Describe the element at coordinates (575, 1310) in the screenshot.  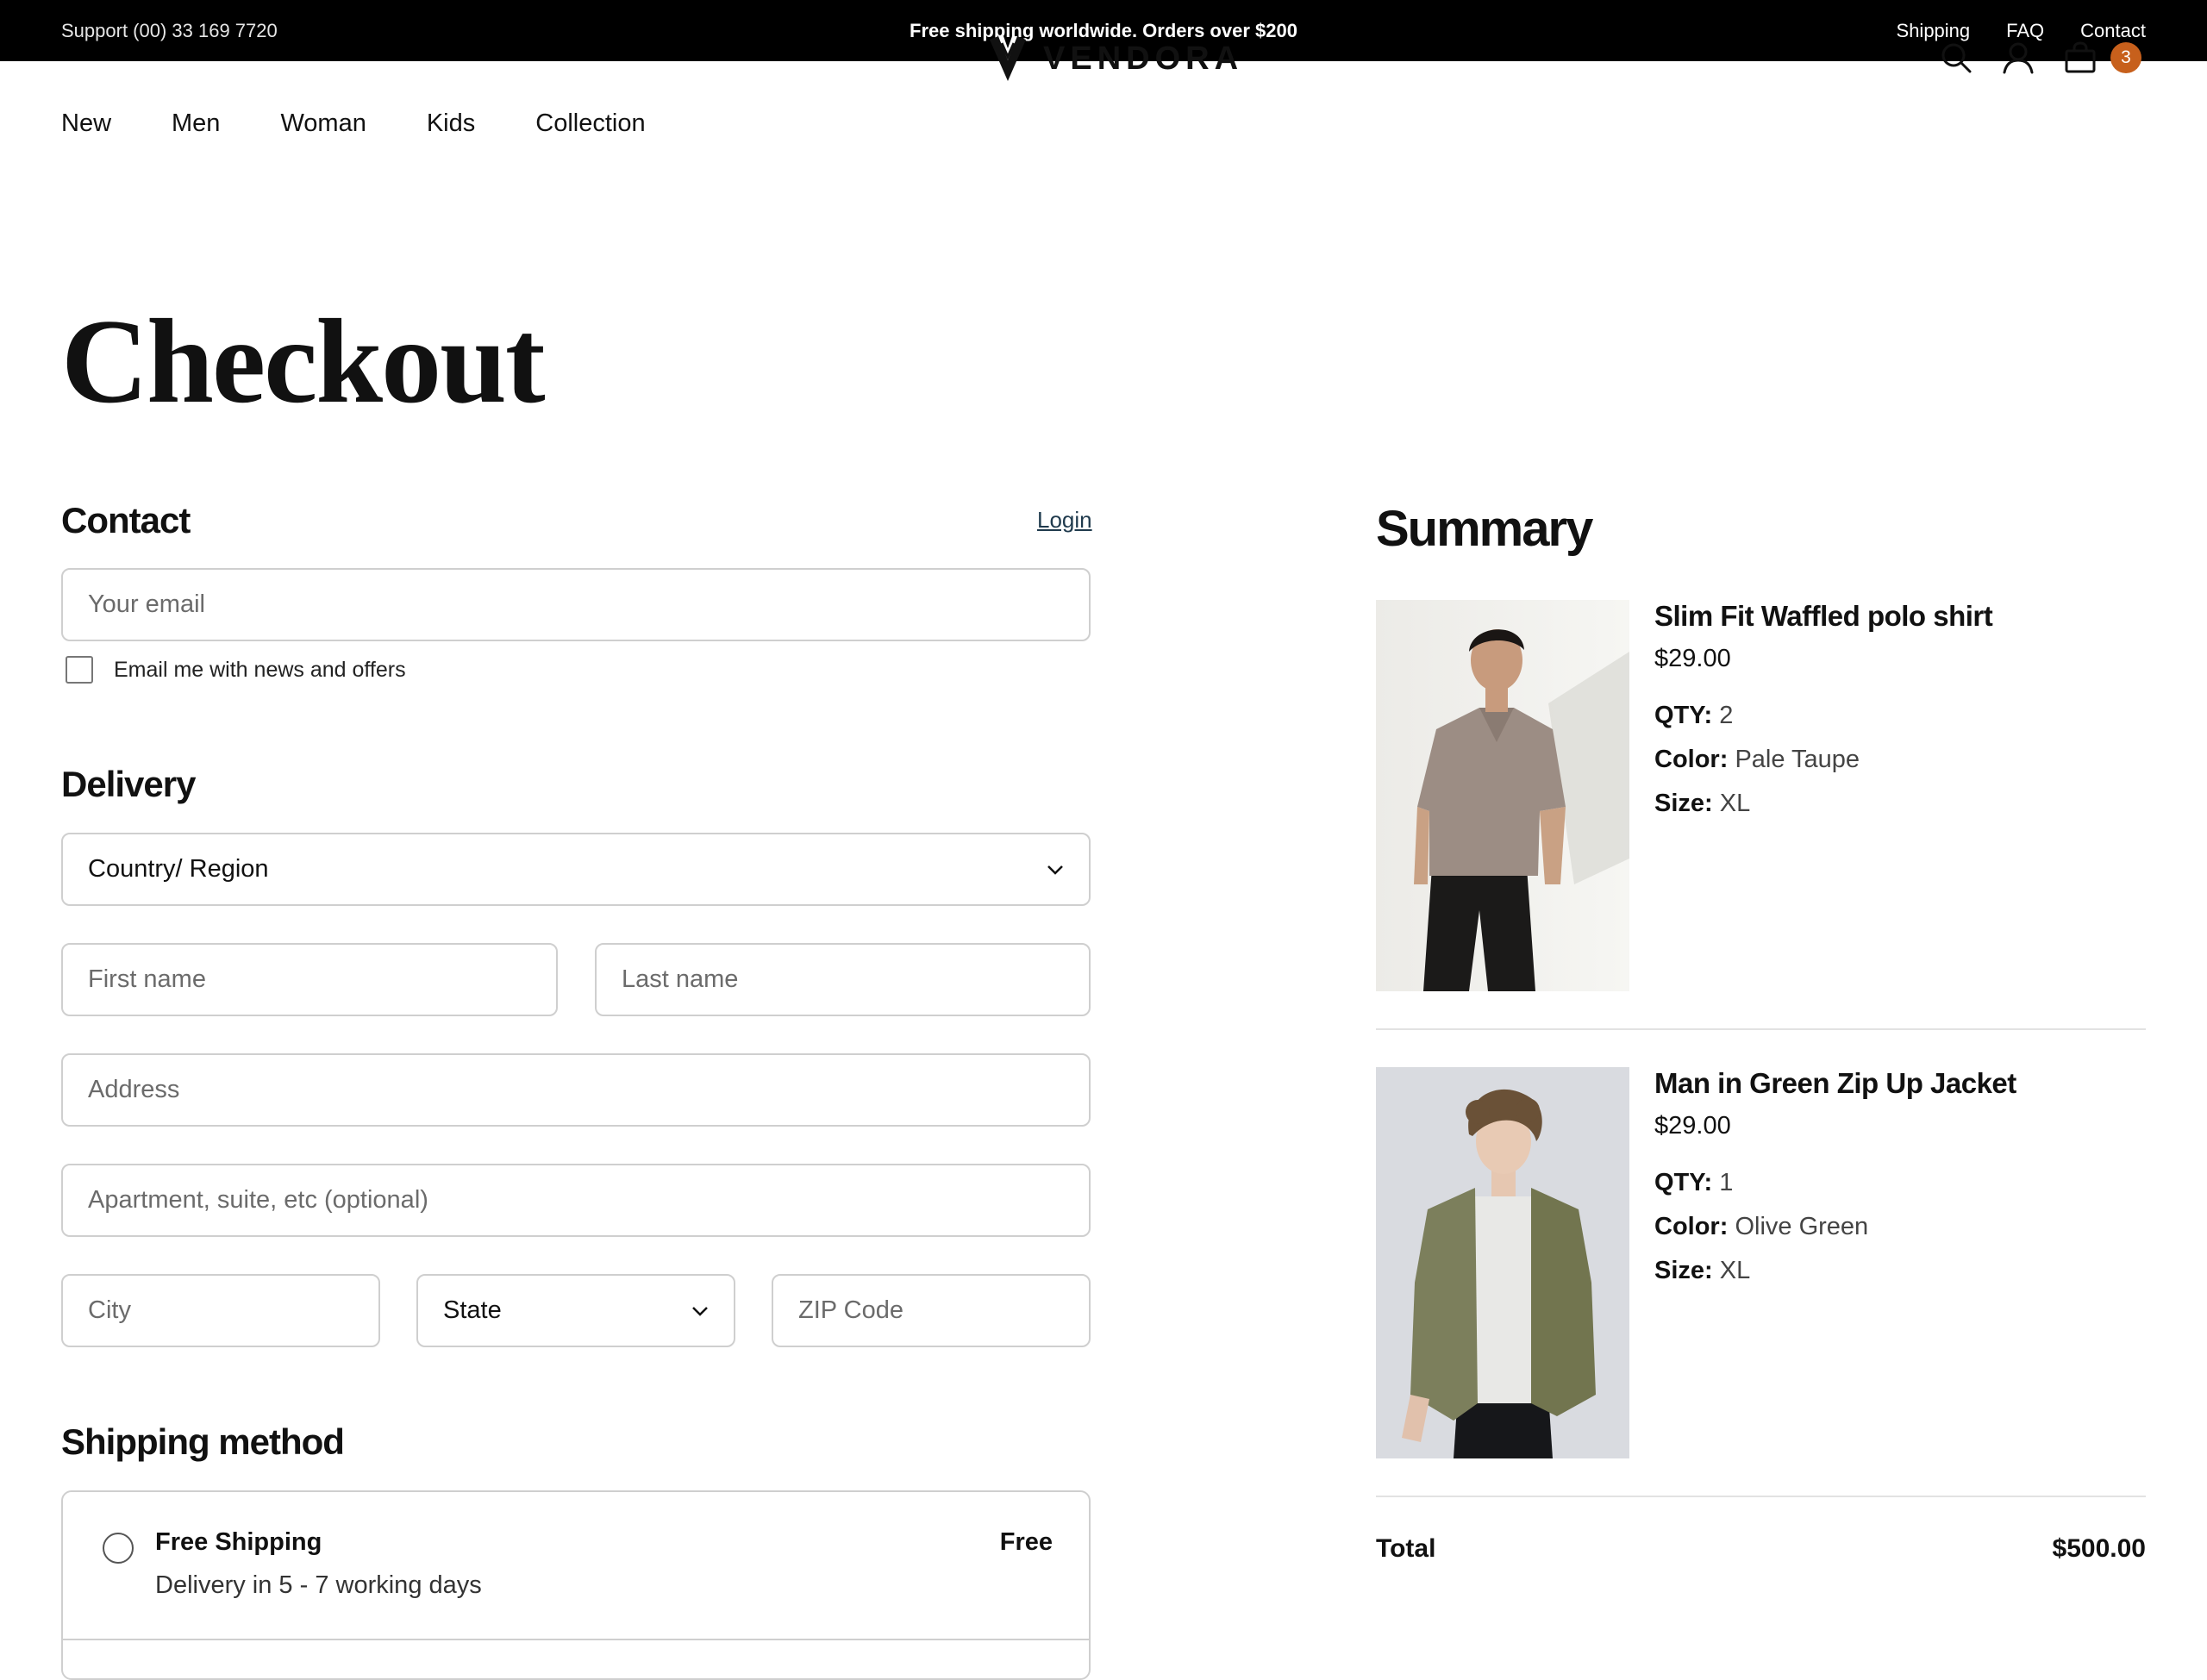
I see `state-select: State` at that location.